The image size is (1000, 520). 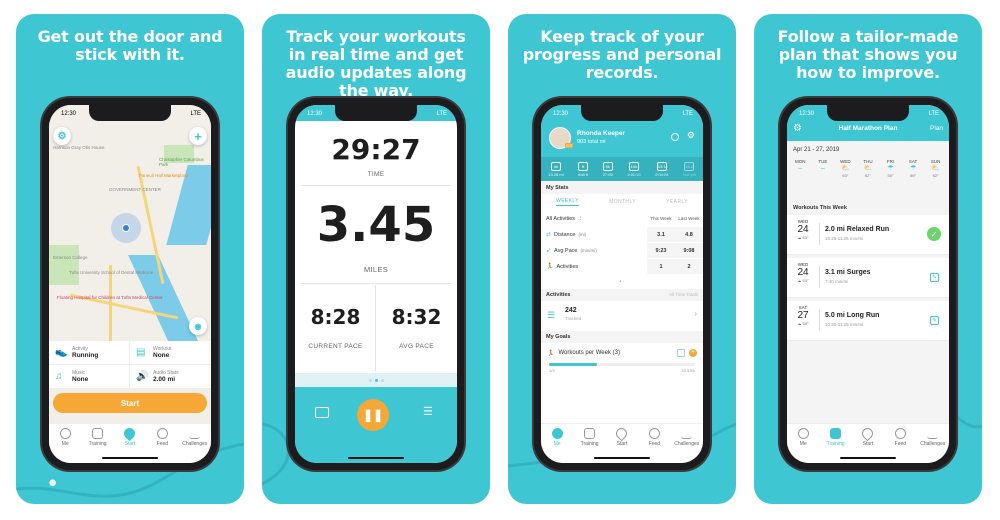 I want to click on activities-count: 242, so click(x=571, y=310).